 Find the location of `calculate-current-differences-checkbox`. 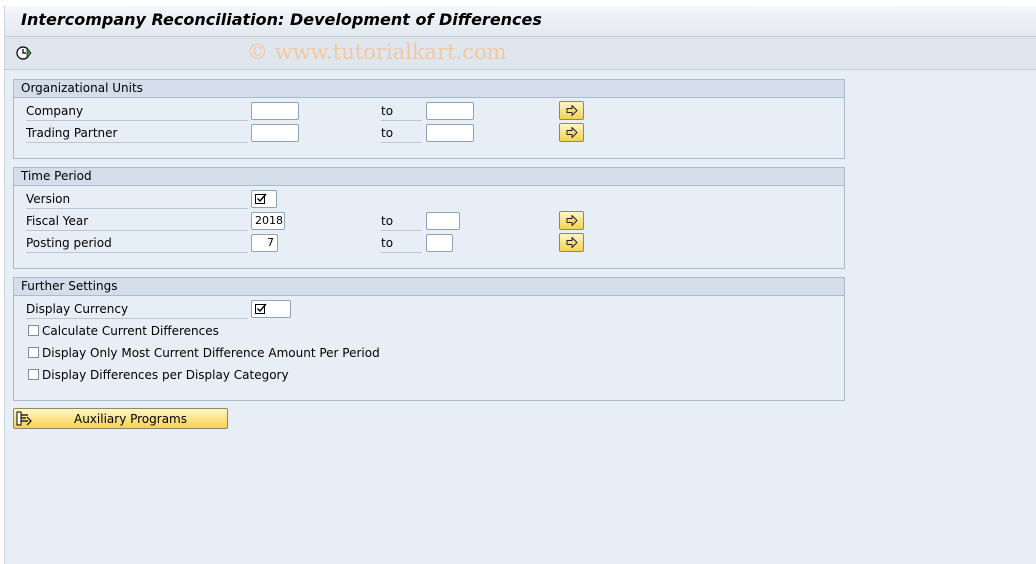

calculate-current-differences-checkbox is located at coordinates (33, 330).